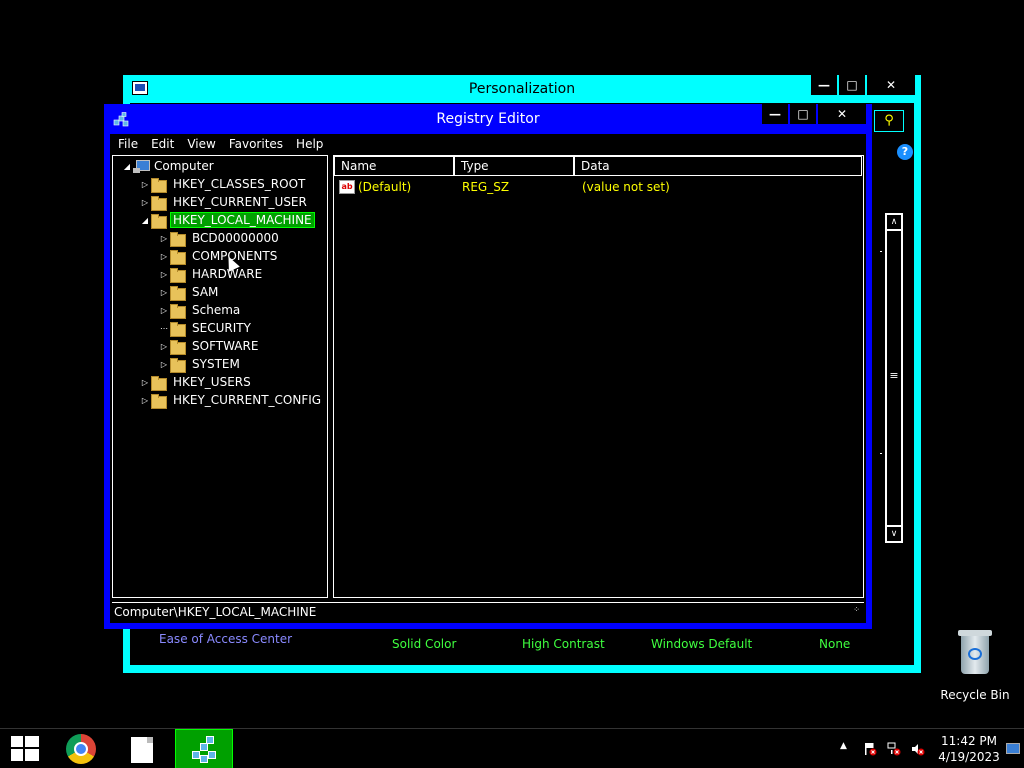 Image resolution: width=1024 pixels, height=768 pixels. Describe the element at coordinates (424, 644) in the screenshot. I see `theme-link: Solid Color` at that location.